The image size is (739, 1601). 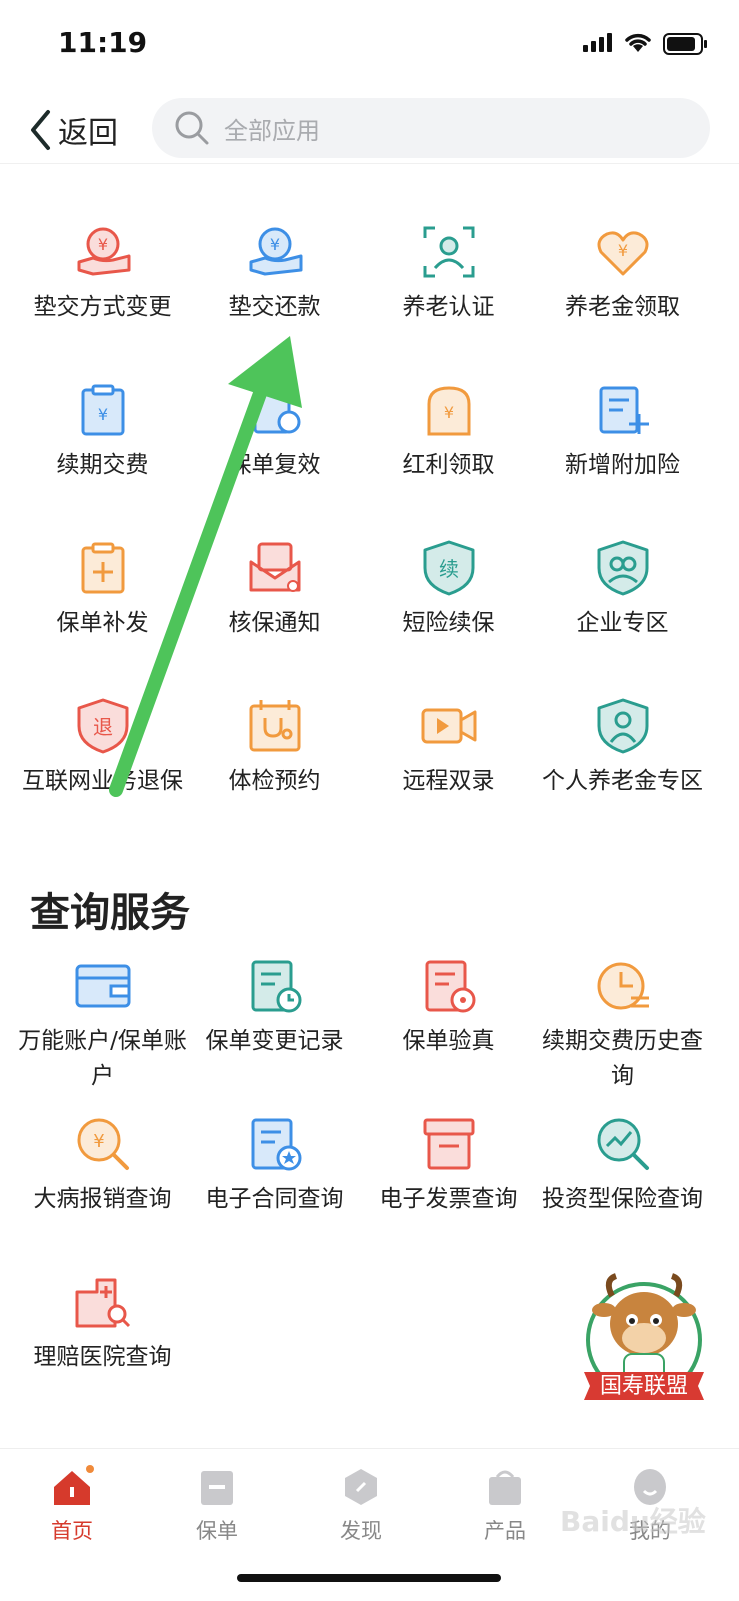 I want to click on service-item: 保单补发, so click(x=102, y=589).